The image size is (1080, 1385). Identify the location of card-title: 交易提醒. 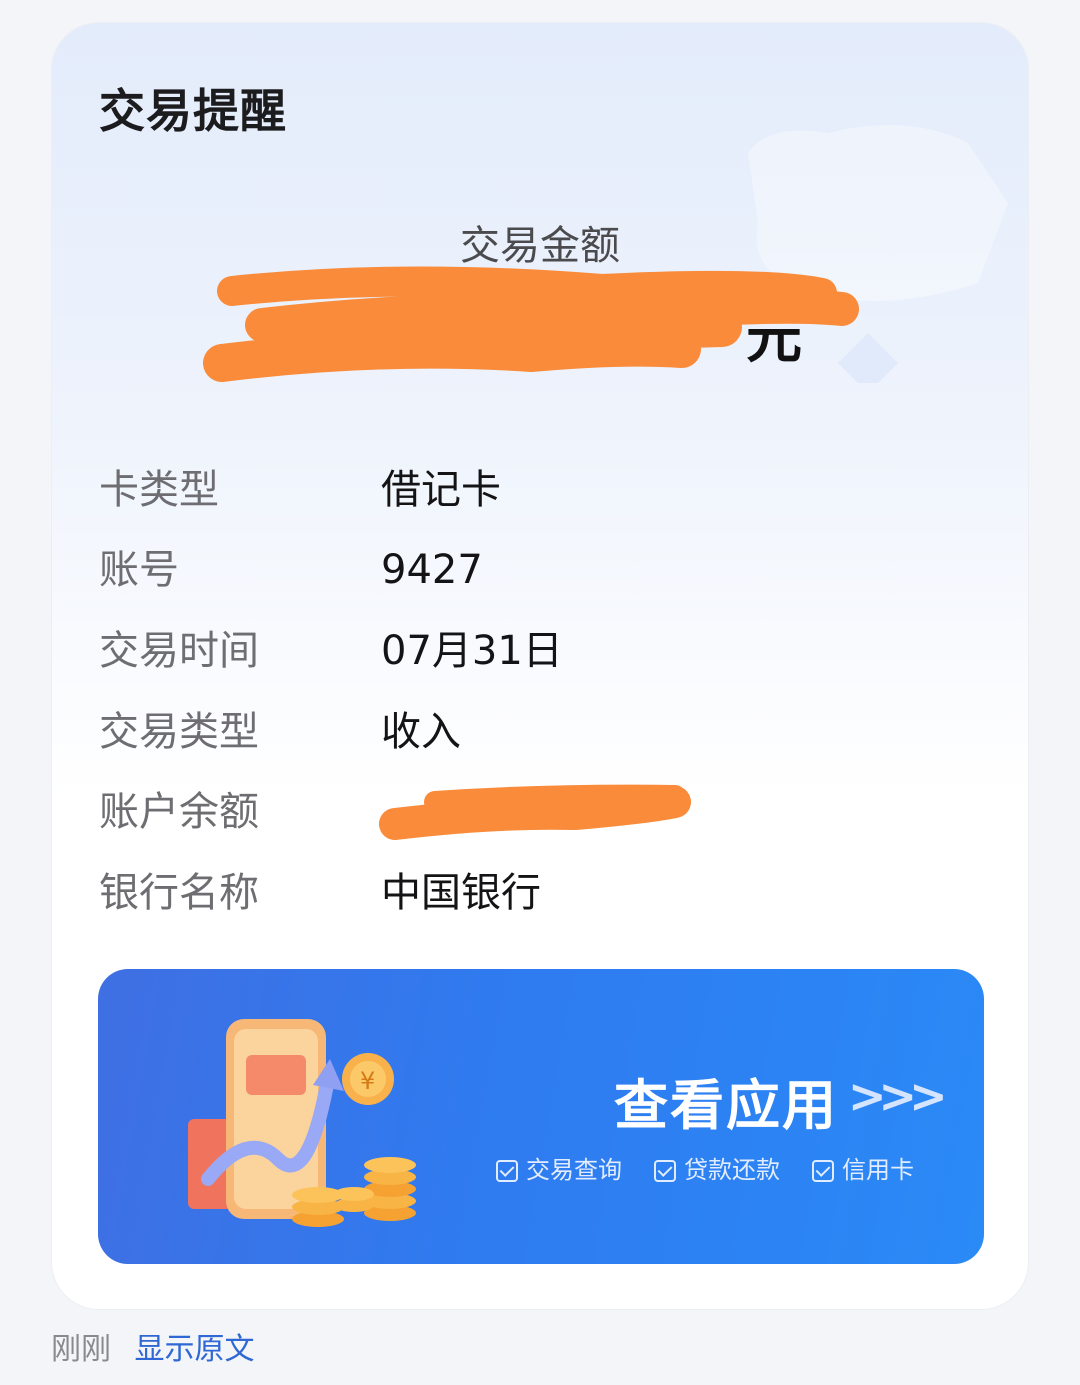
(193, 111).